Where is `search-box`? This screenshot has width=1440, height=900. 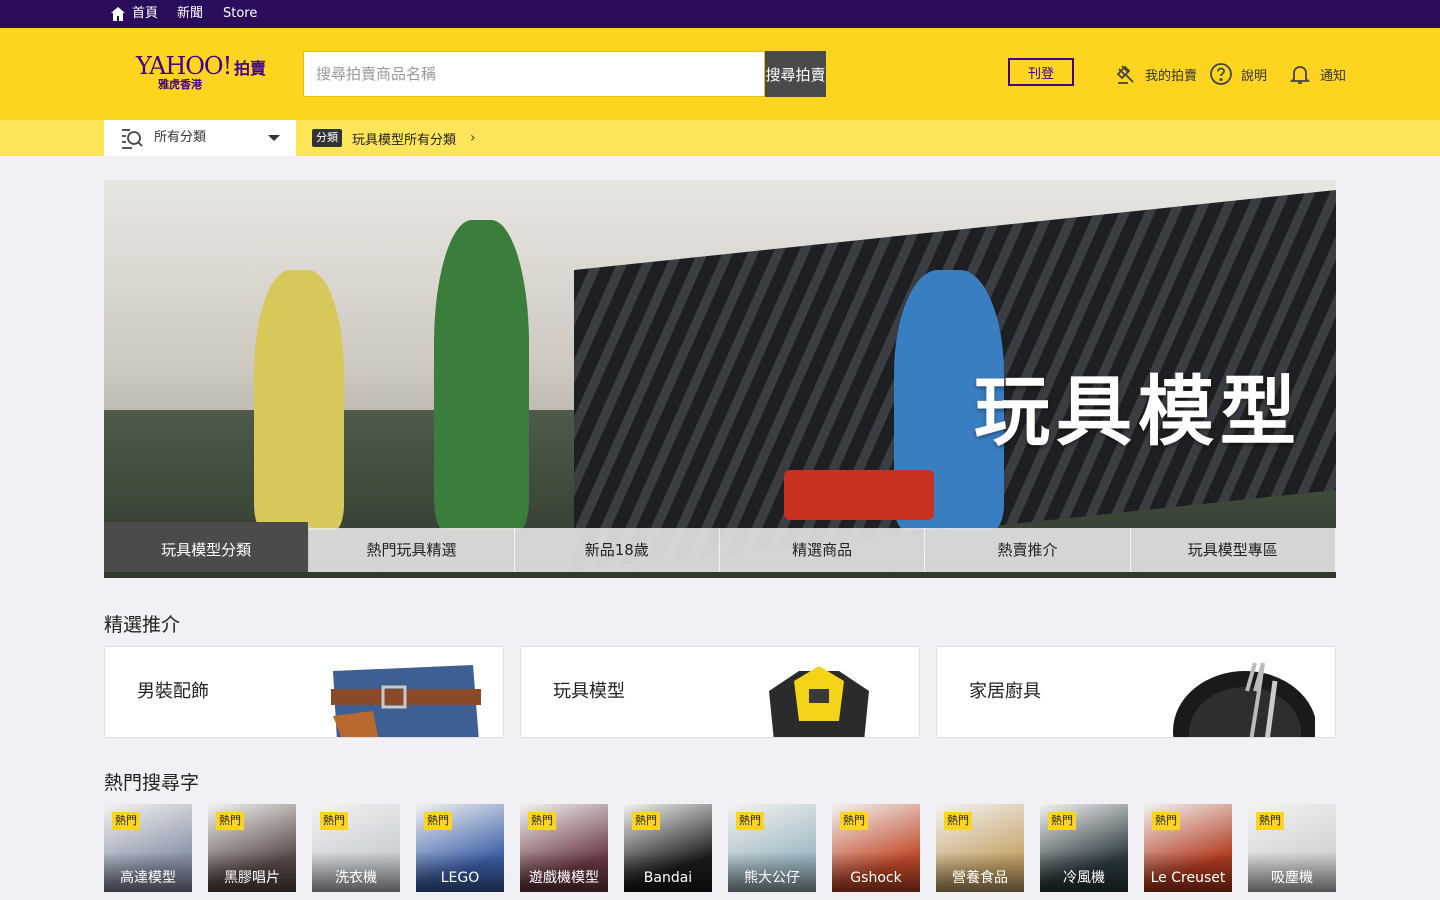
search-box is located at coordinates (534, 74).